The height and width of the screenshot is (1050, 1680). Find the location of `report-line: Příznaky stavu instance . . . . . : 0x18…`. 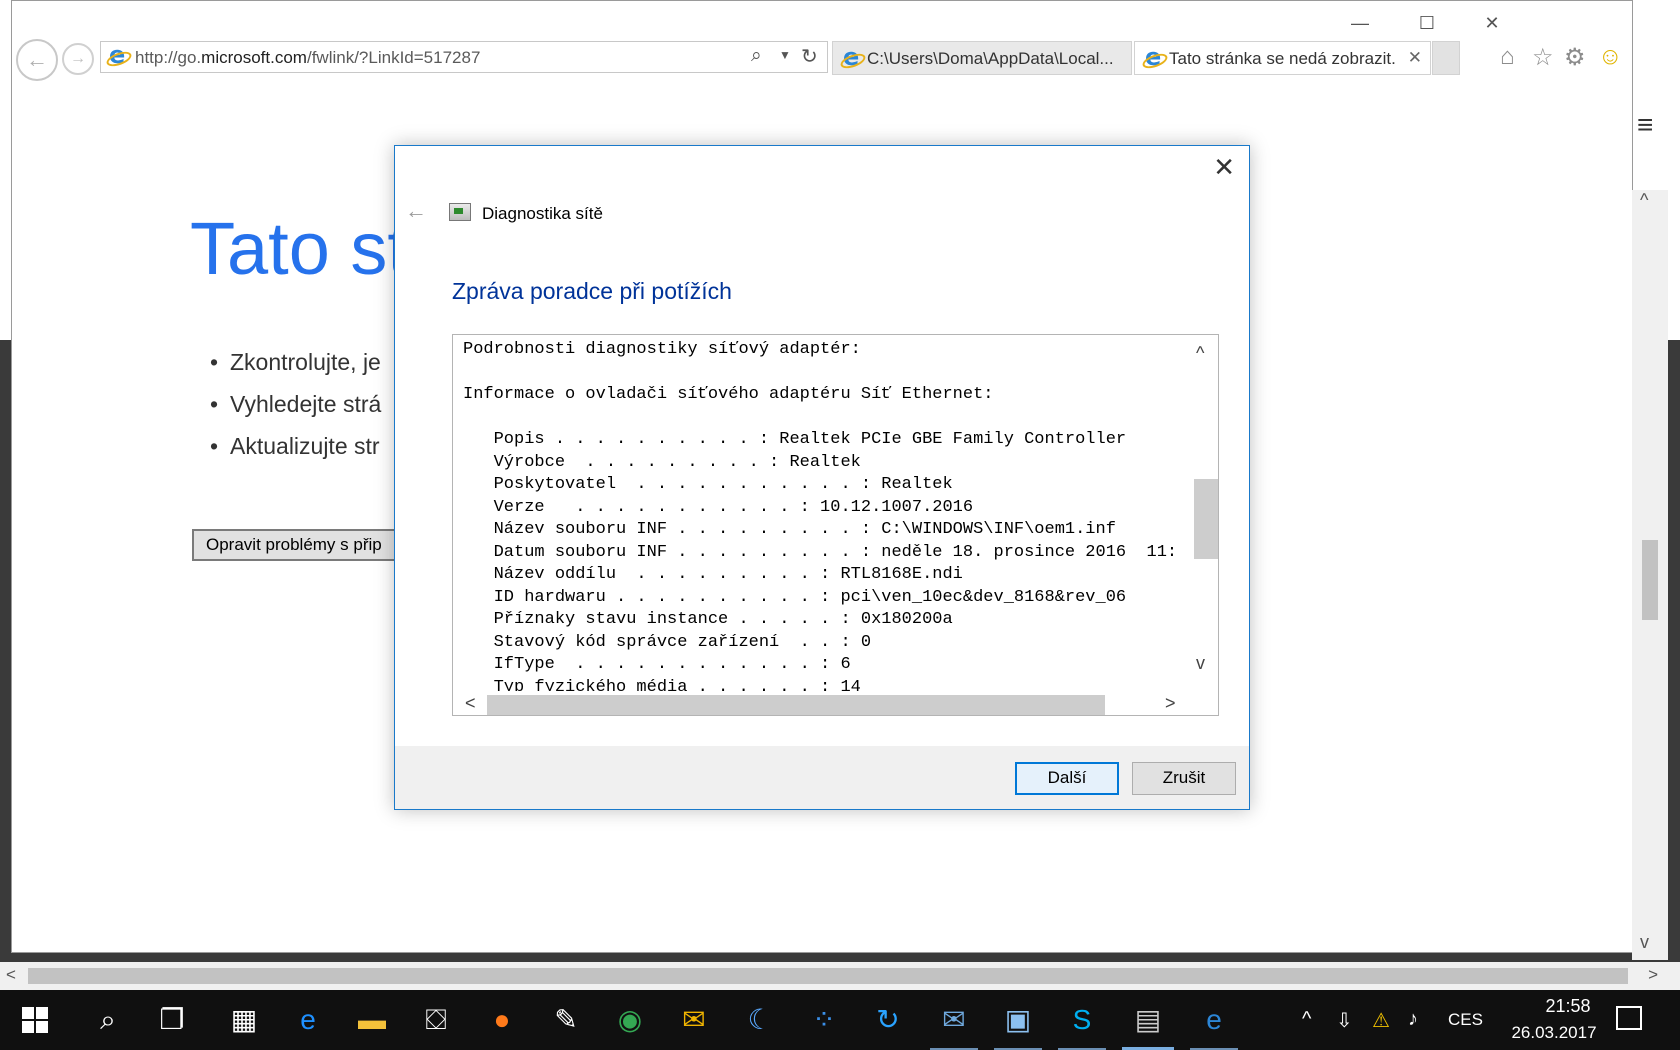

report-line: Příznaky stavu instance . . . . . : 0x18… is located at coordinates (708, 619).